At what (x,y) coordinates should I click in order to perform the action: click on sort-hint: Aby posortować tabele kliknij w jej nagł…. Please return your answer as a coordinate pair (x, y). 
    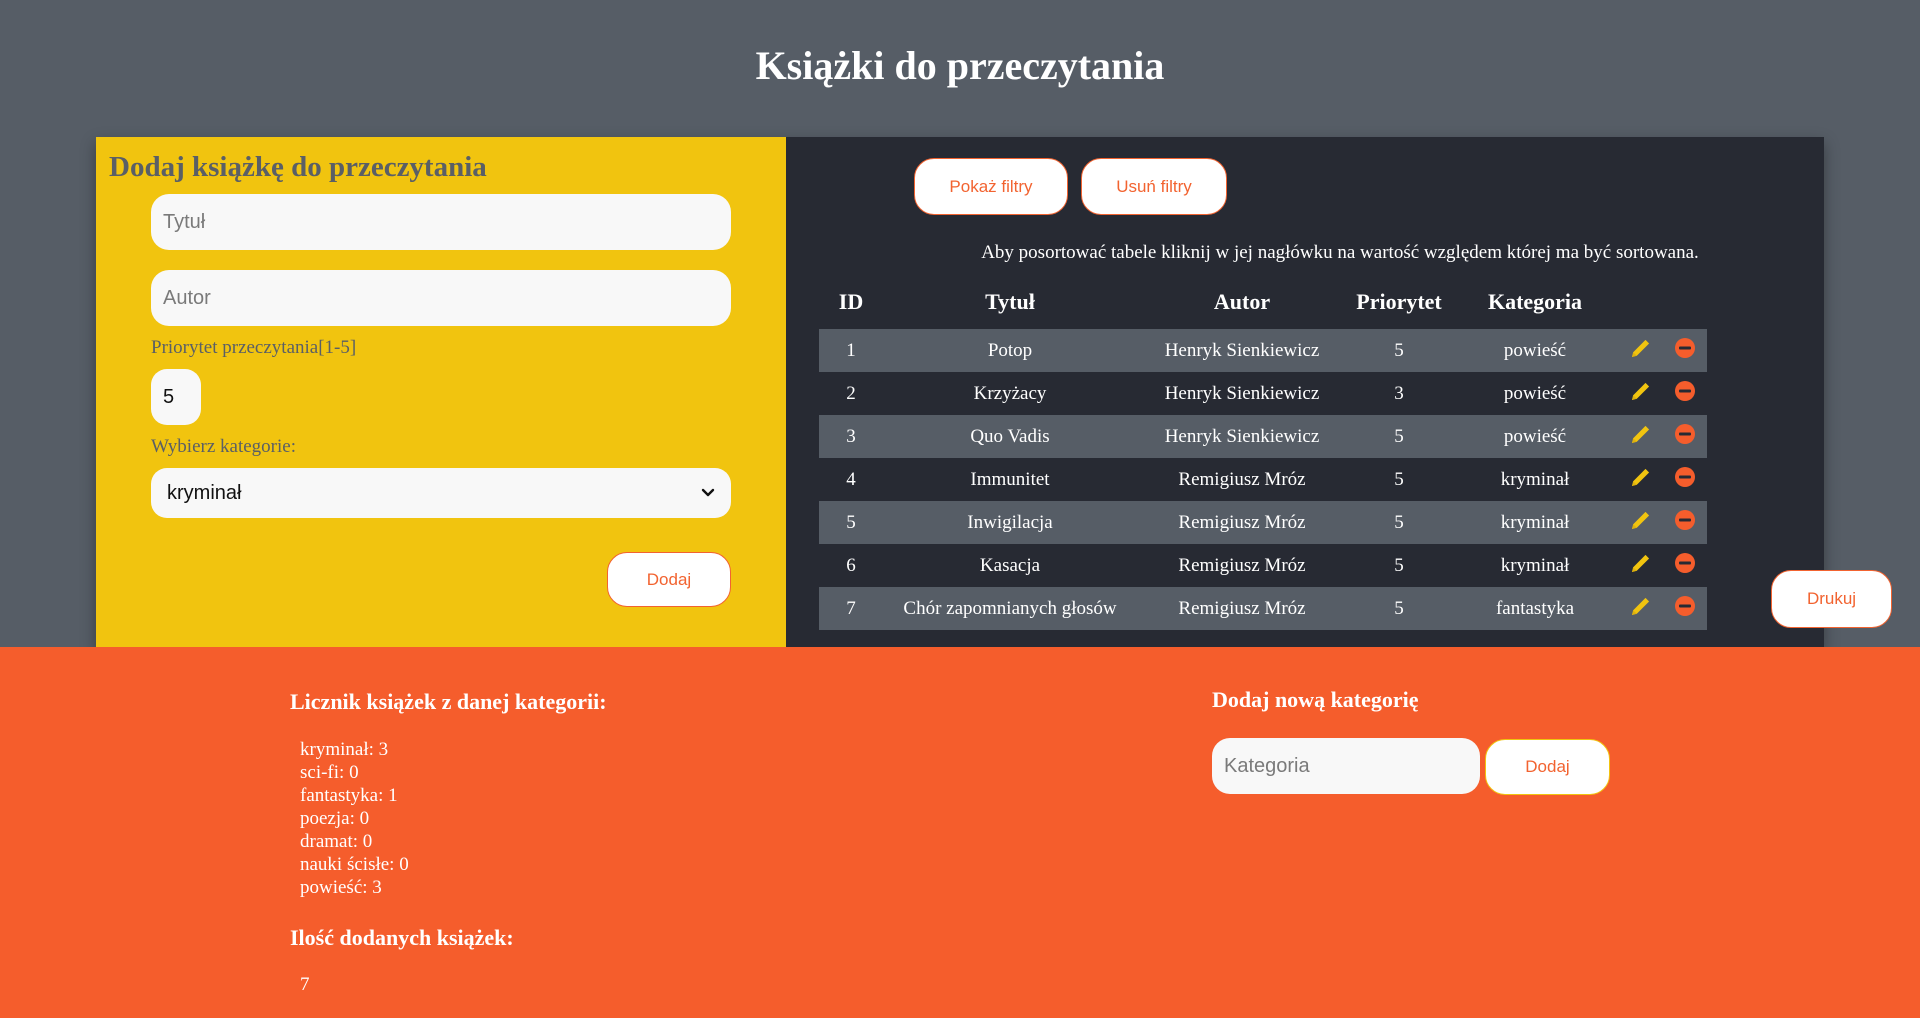
    Looking at the image, I should click on (1340, 252).